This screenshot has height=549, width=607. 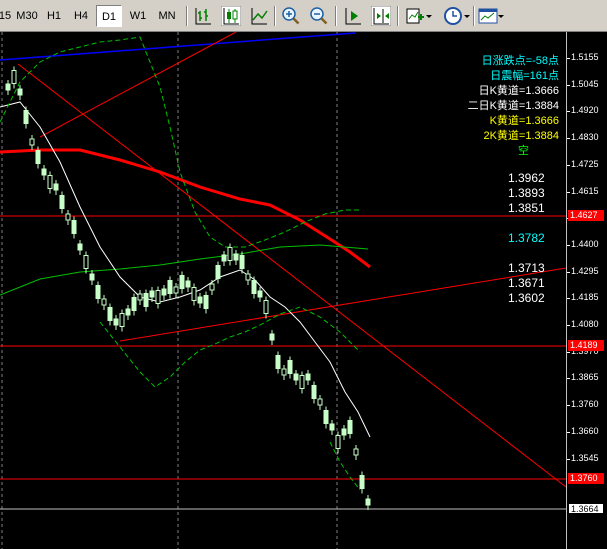 I want to click on price-tick-label: 1.4830, so click(x=585, y=137).